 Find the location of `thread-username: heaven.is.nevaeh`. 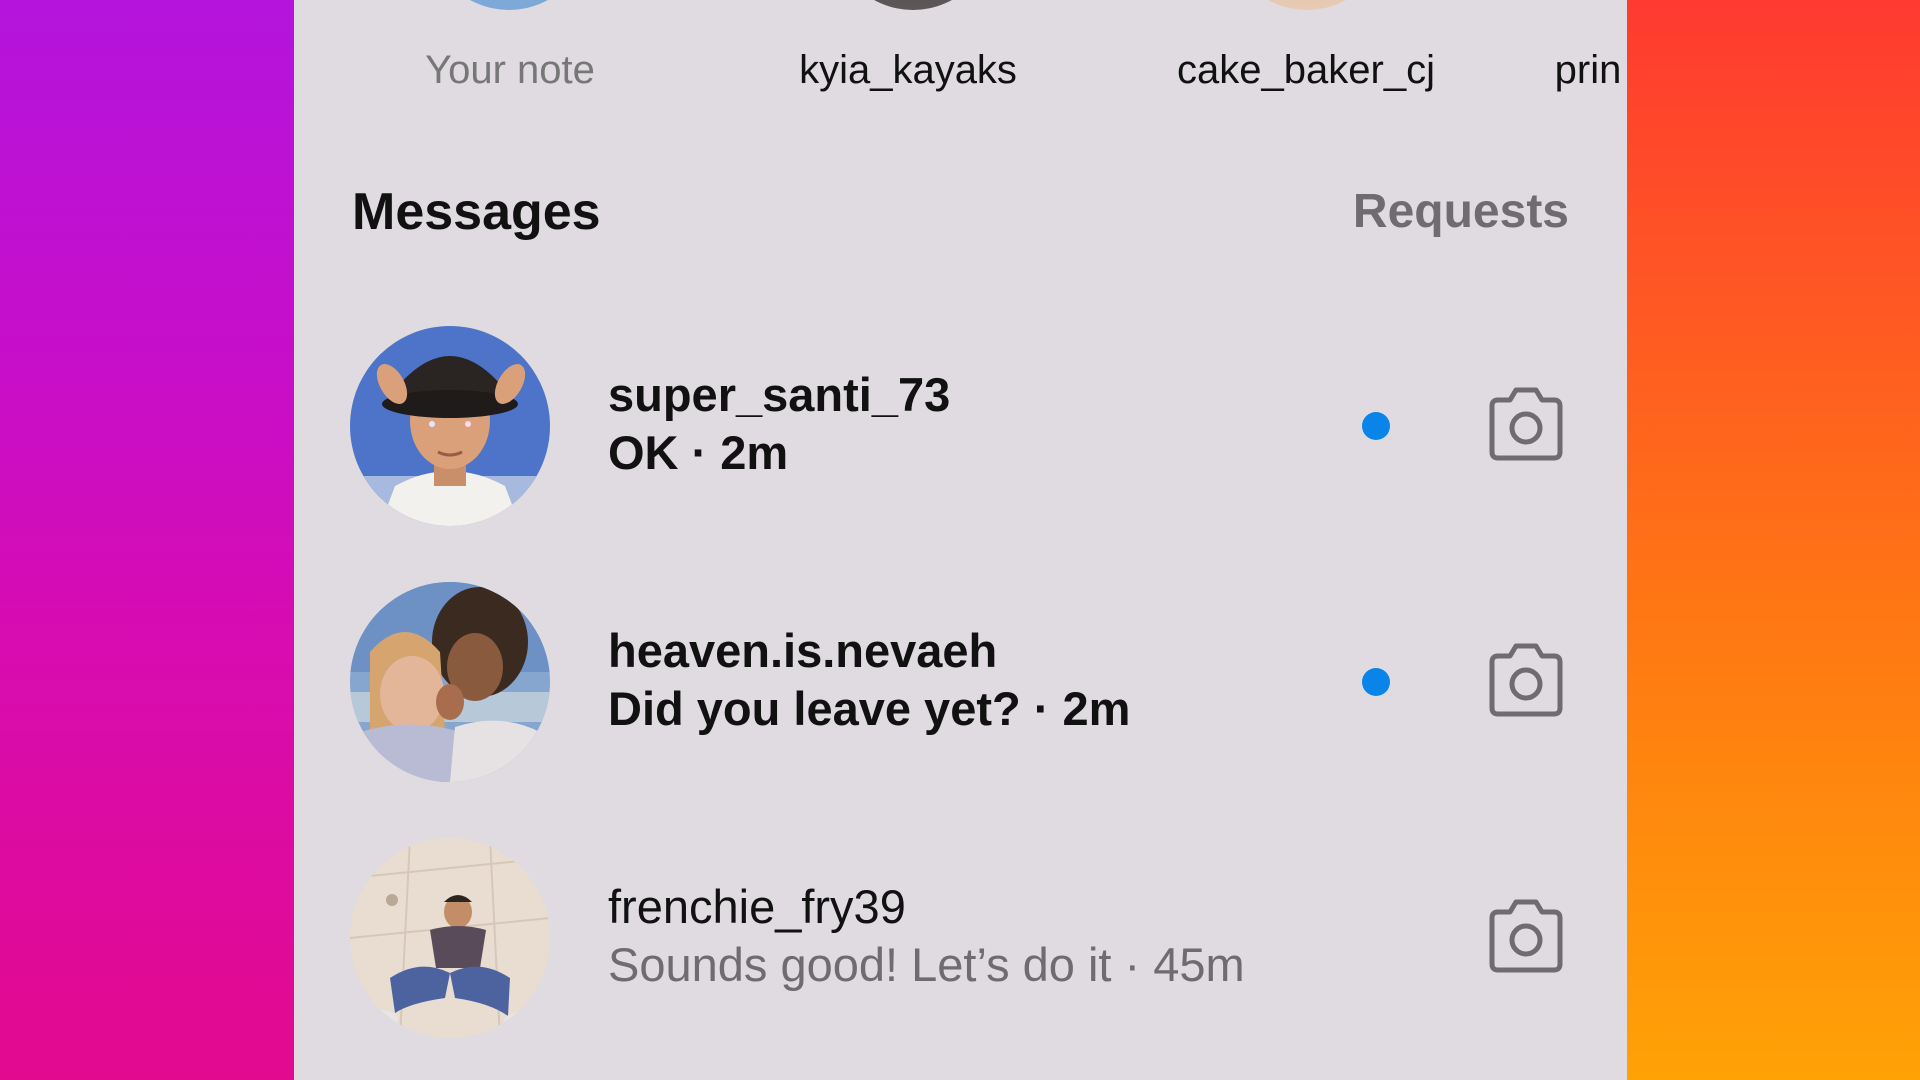

thread-username: heaven.is.nevaeh is located at coordinates (803, 650).